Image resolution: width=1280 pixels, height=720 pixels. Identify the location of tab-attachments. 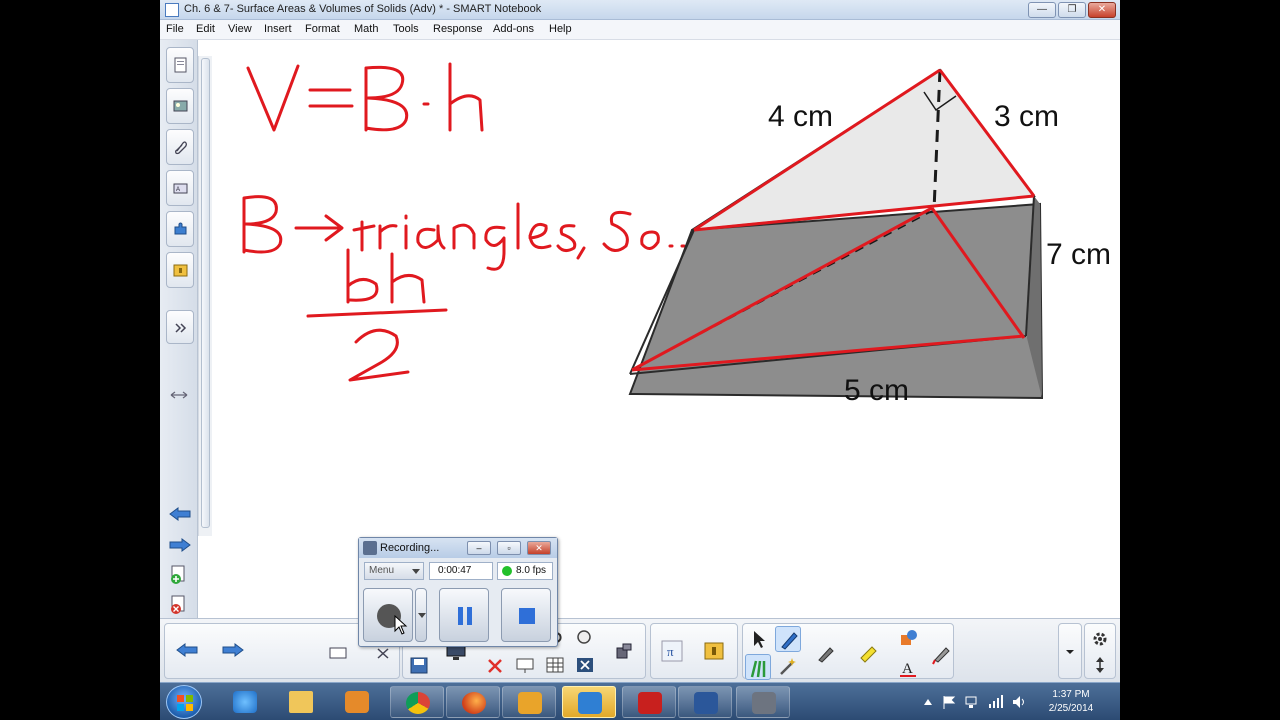
(180, 147).